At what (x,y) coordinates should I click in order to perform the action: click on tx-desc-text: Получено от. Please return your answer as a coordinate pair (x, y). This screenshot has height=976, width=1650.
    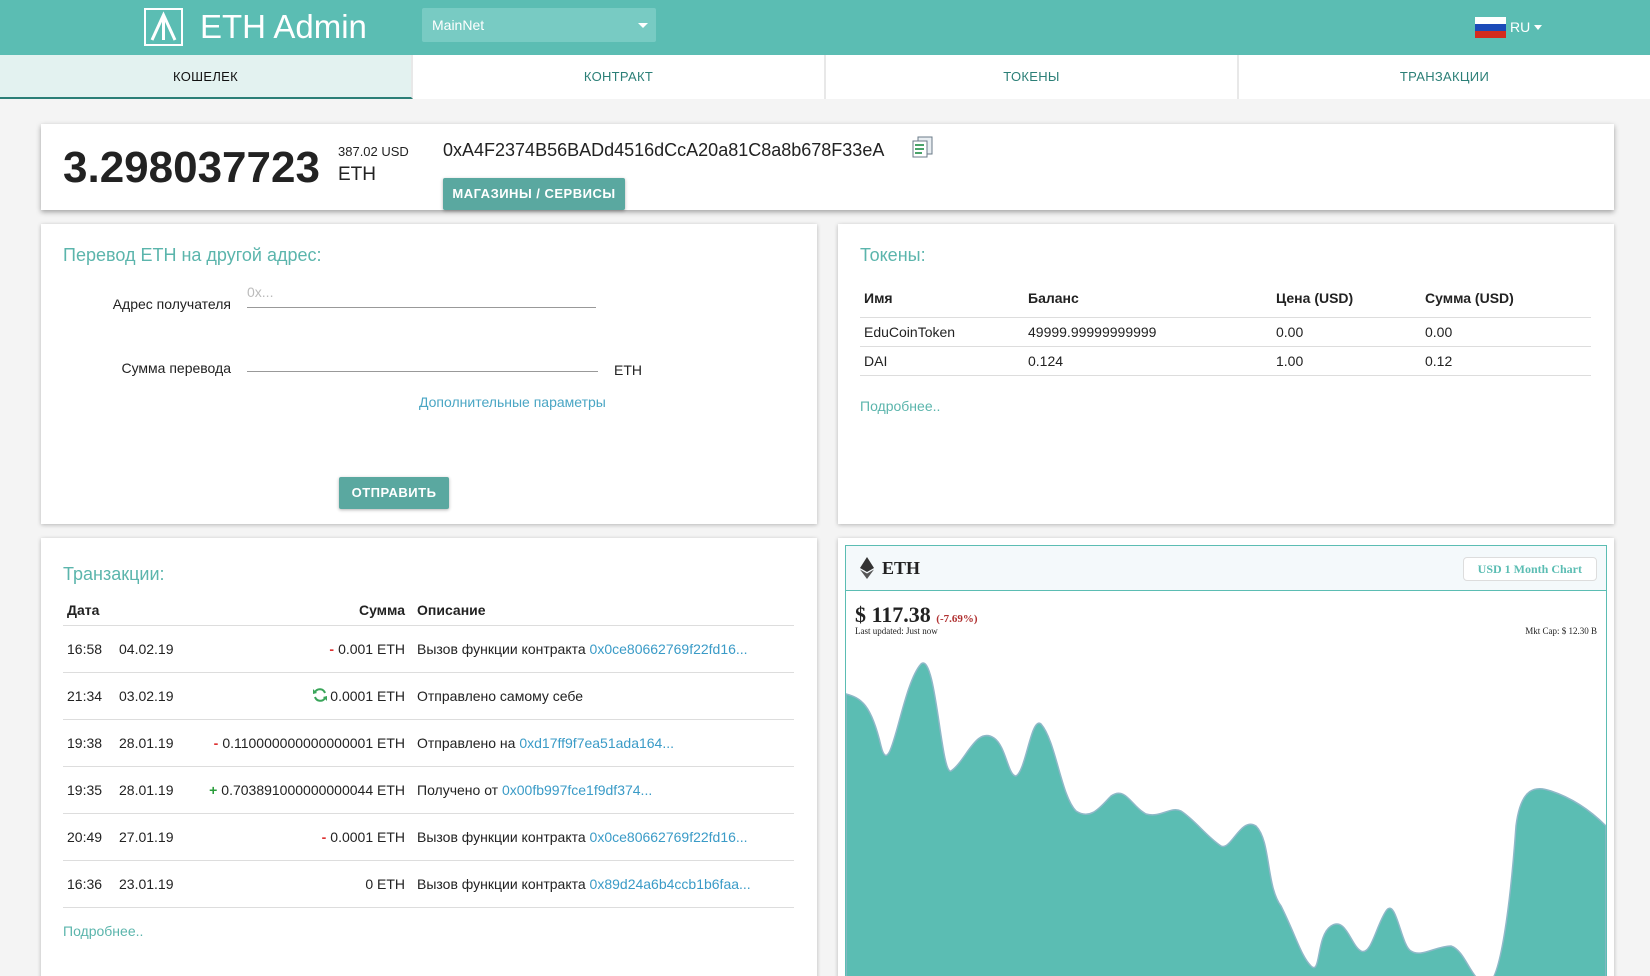
    Looking at the image, I should click on (458, 789).